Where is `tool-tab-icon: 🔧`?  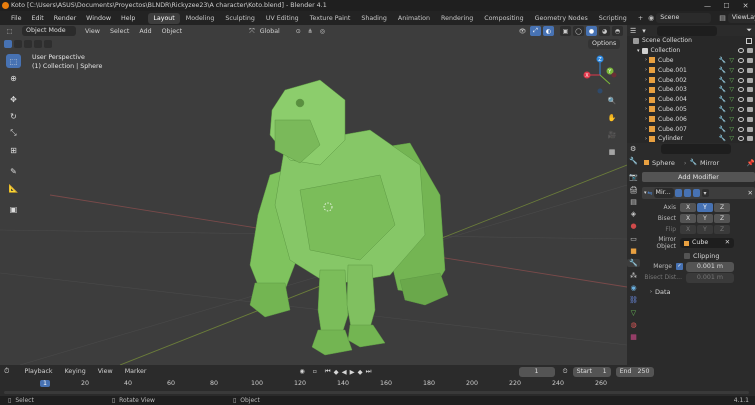 tool-tab-icon: 🔧 is located at coordinates (633, 161).